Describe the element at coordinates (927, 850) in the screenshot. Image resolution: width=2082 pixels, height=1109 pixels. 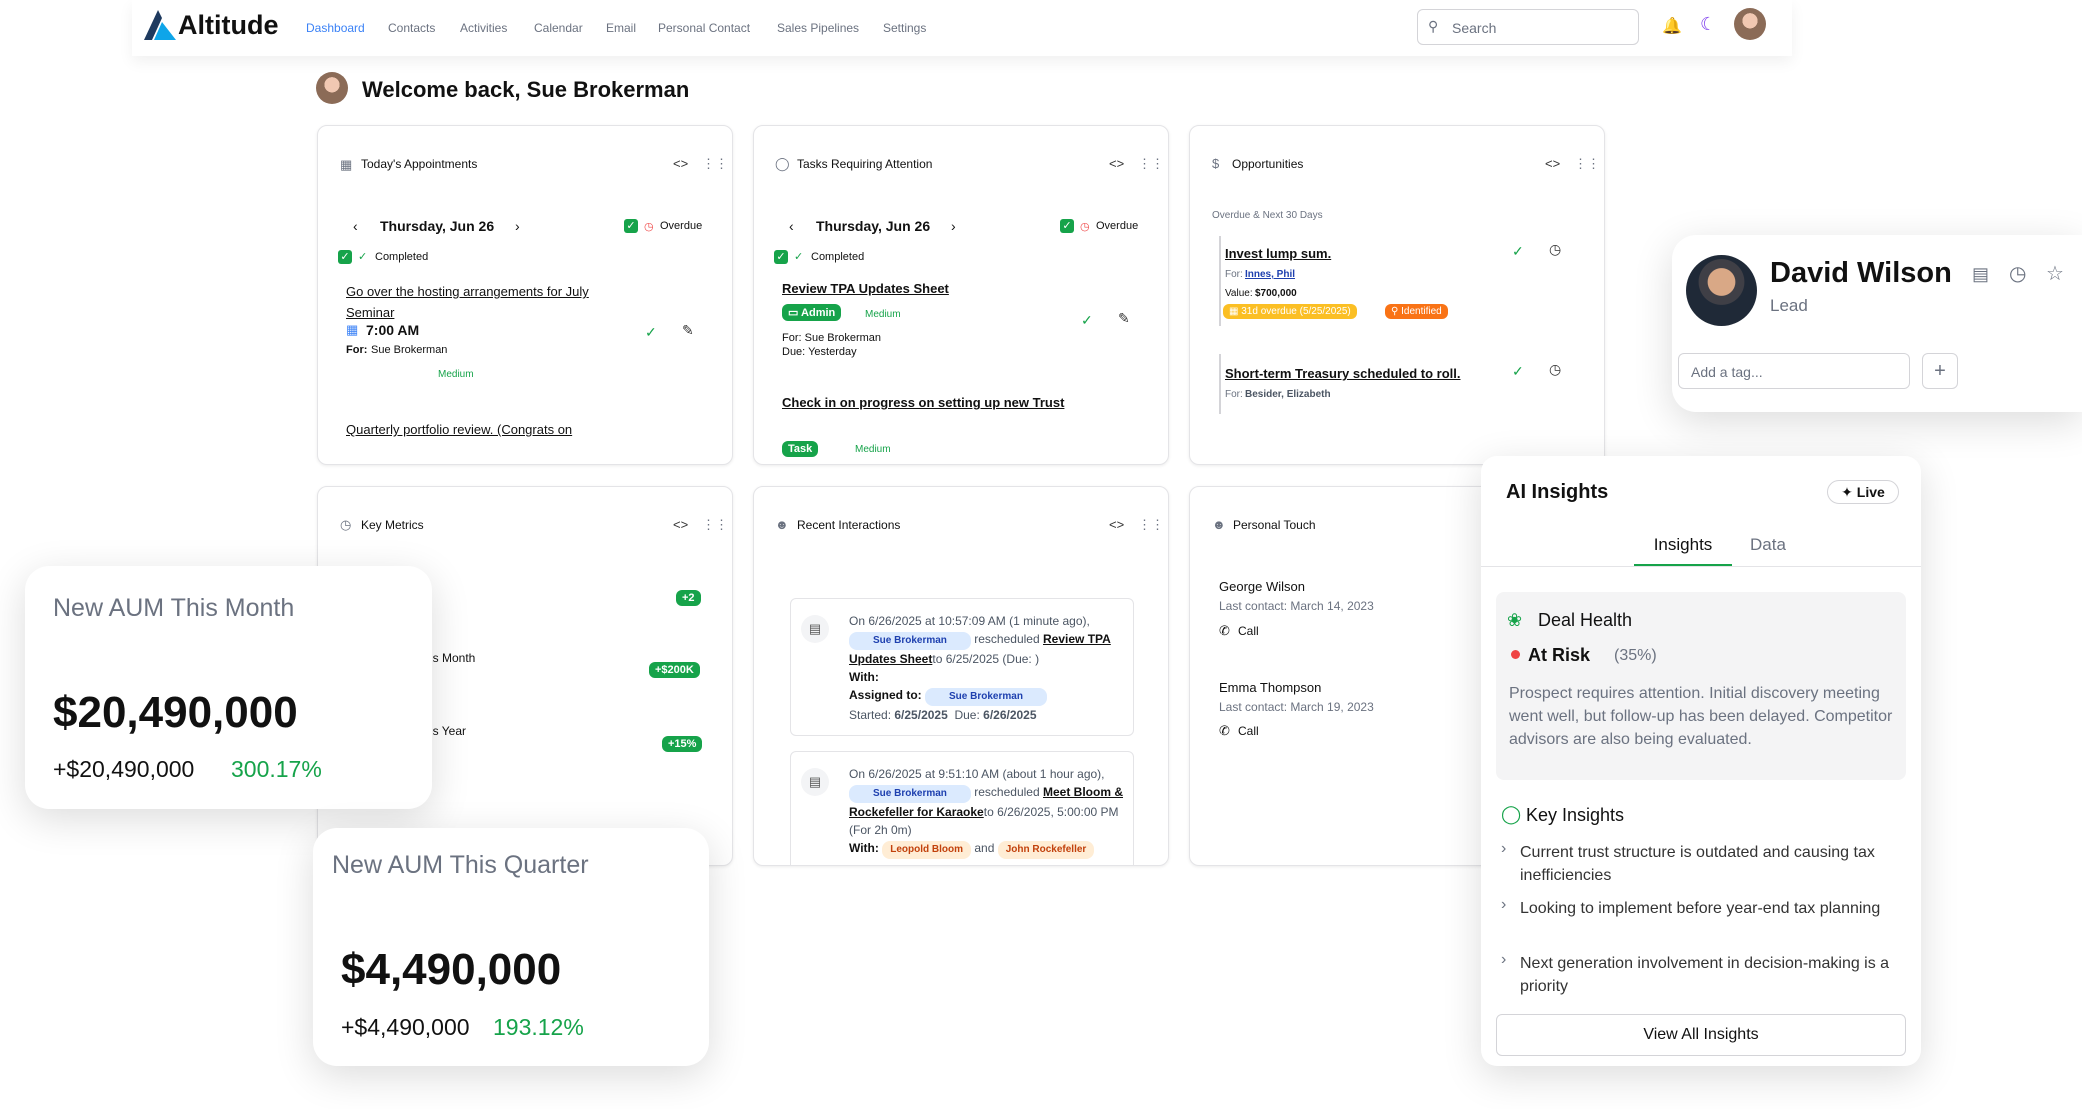
I see `person-badge: Leopold Bloom` at that location.